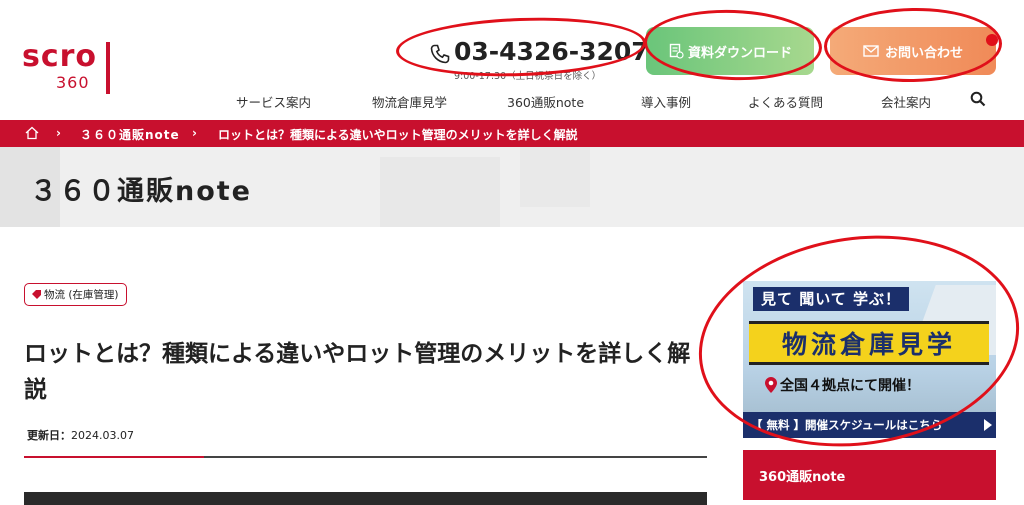 This screenshot has width=1024, height=505. I want to click on download-label: 資料ダウンロード, so click(739, 53).